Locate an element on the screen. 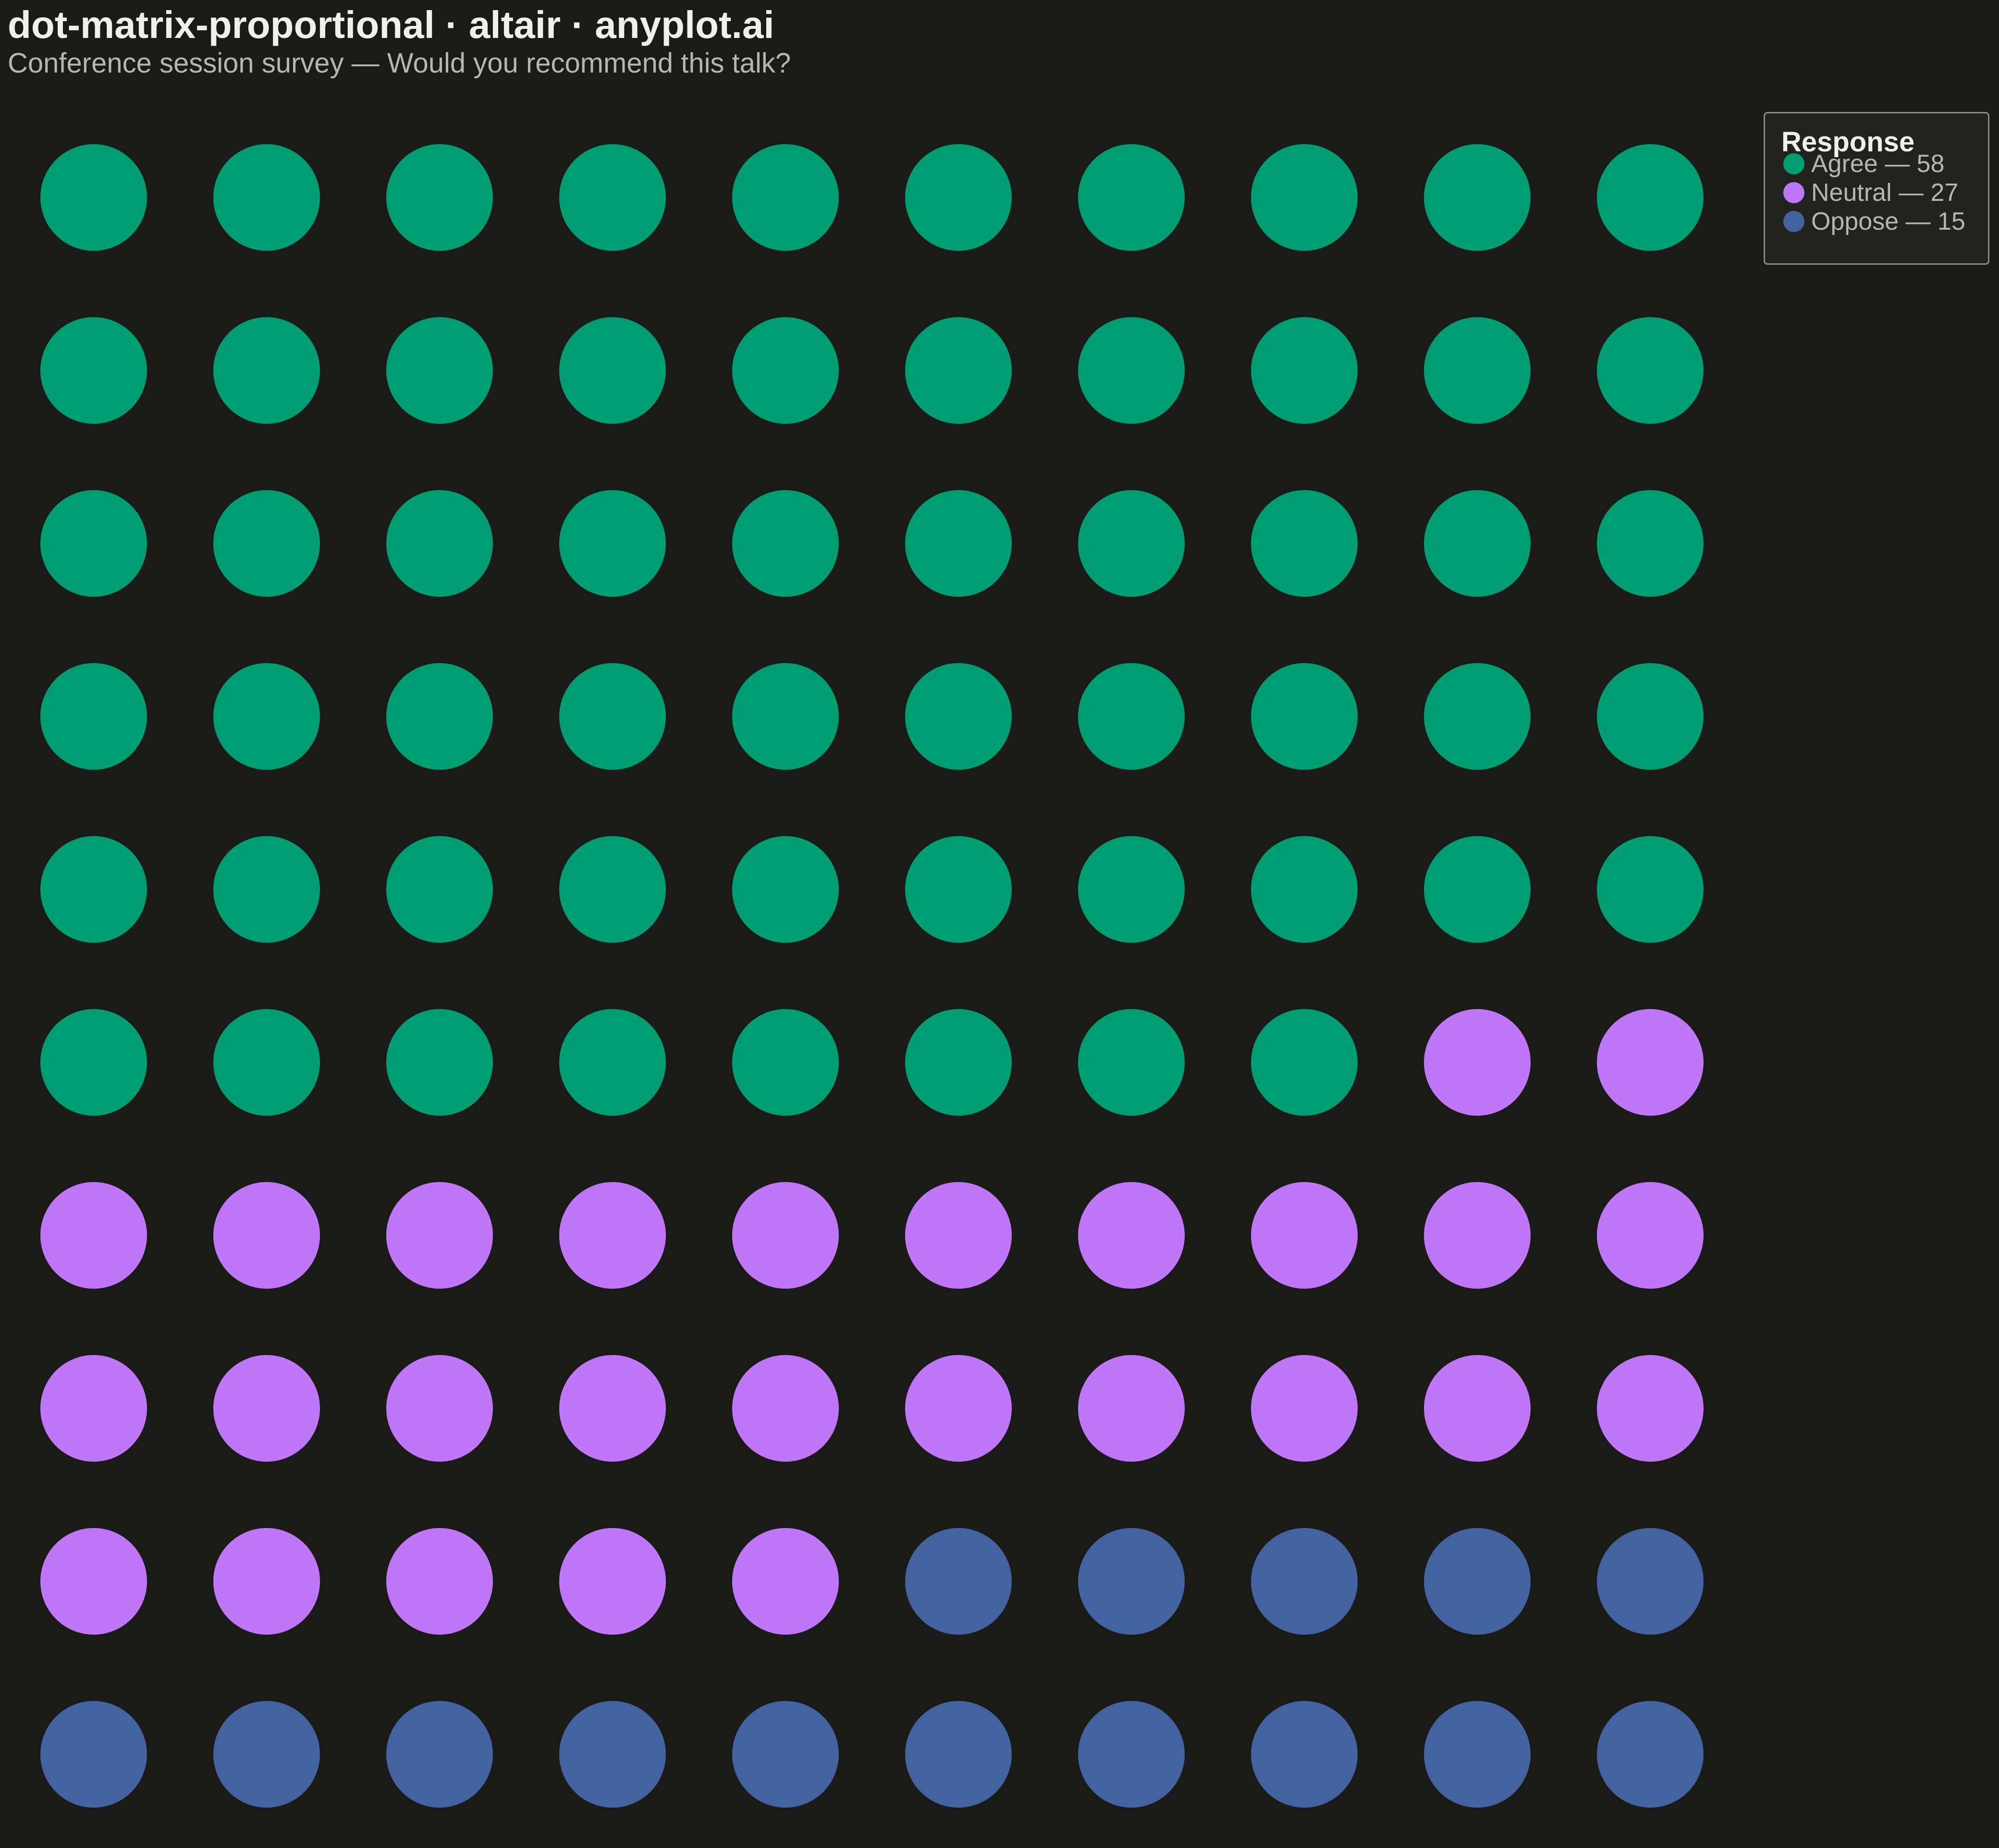  legend-swatch-neutral is located at coordinates (1793, 192).